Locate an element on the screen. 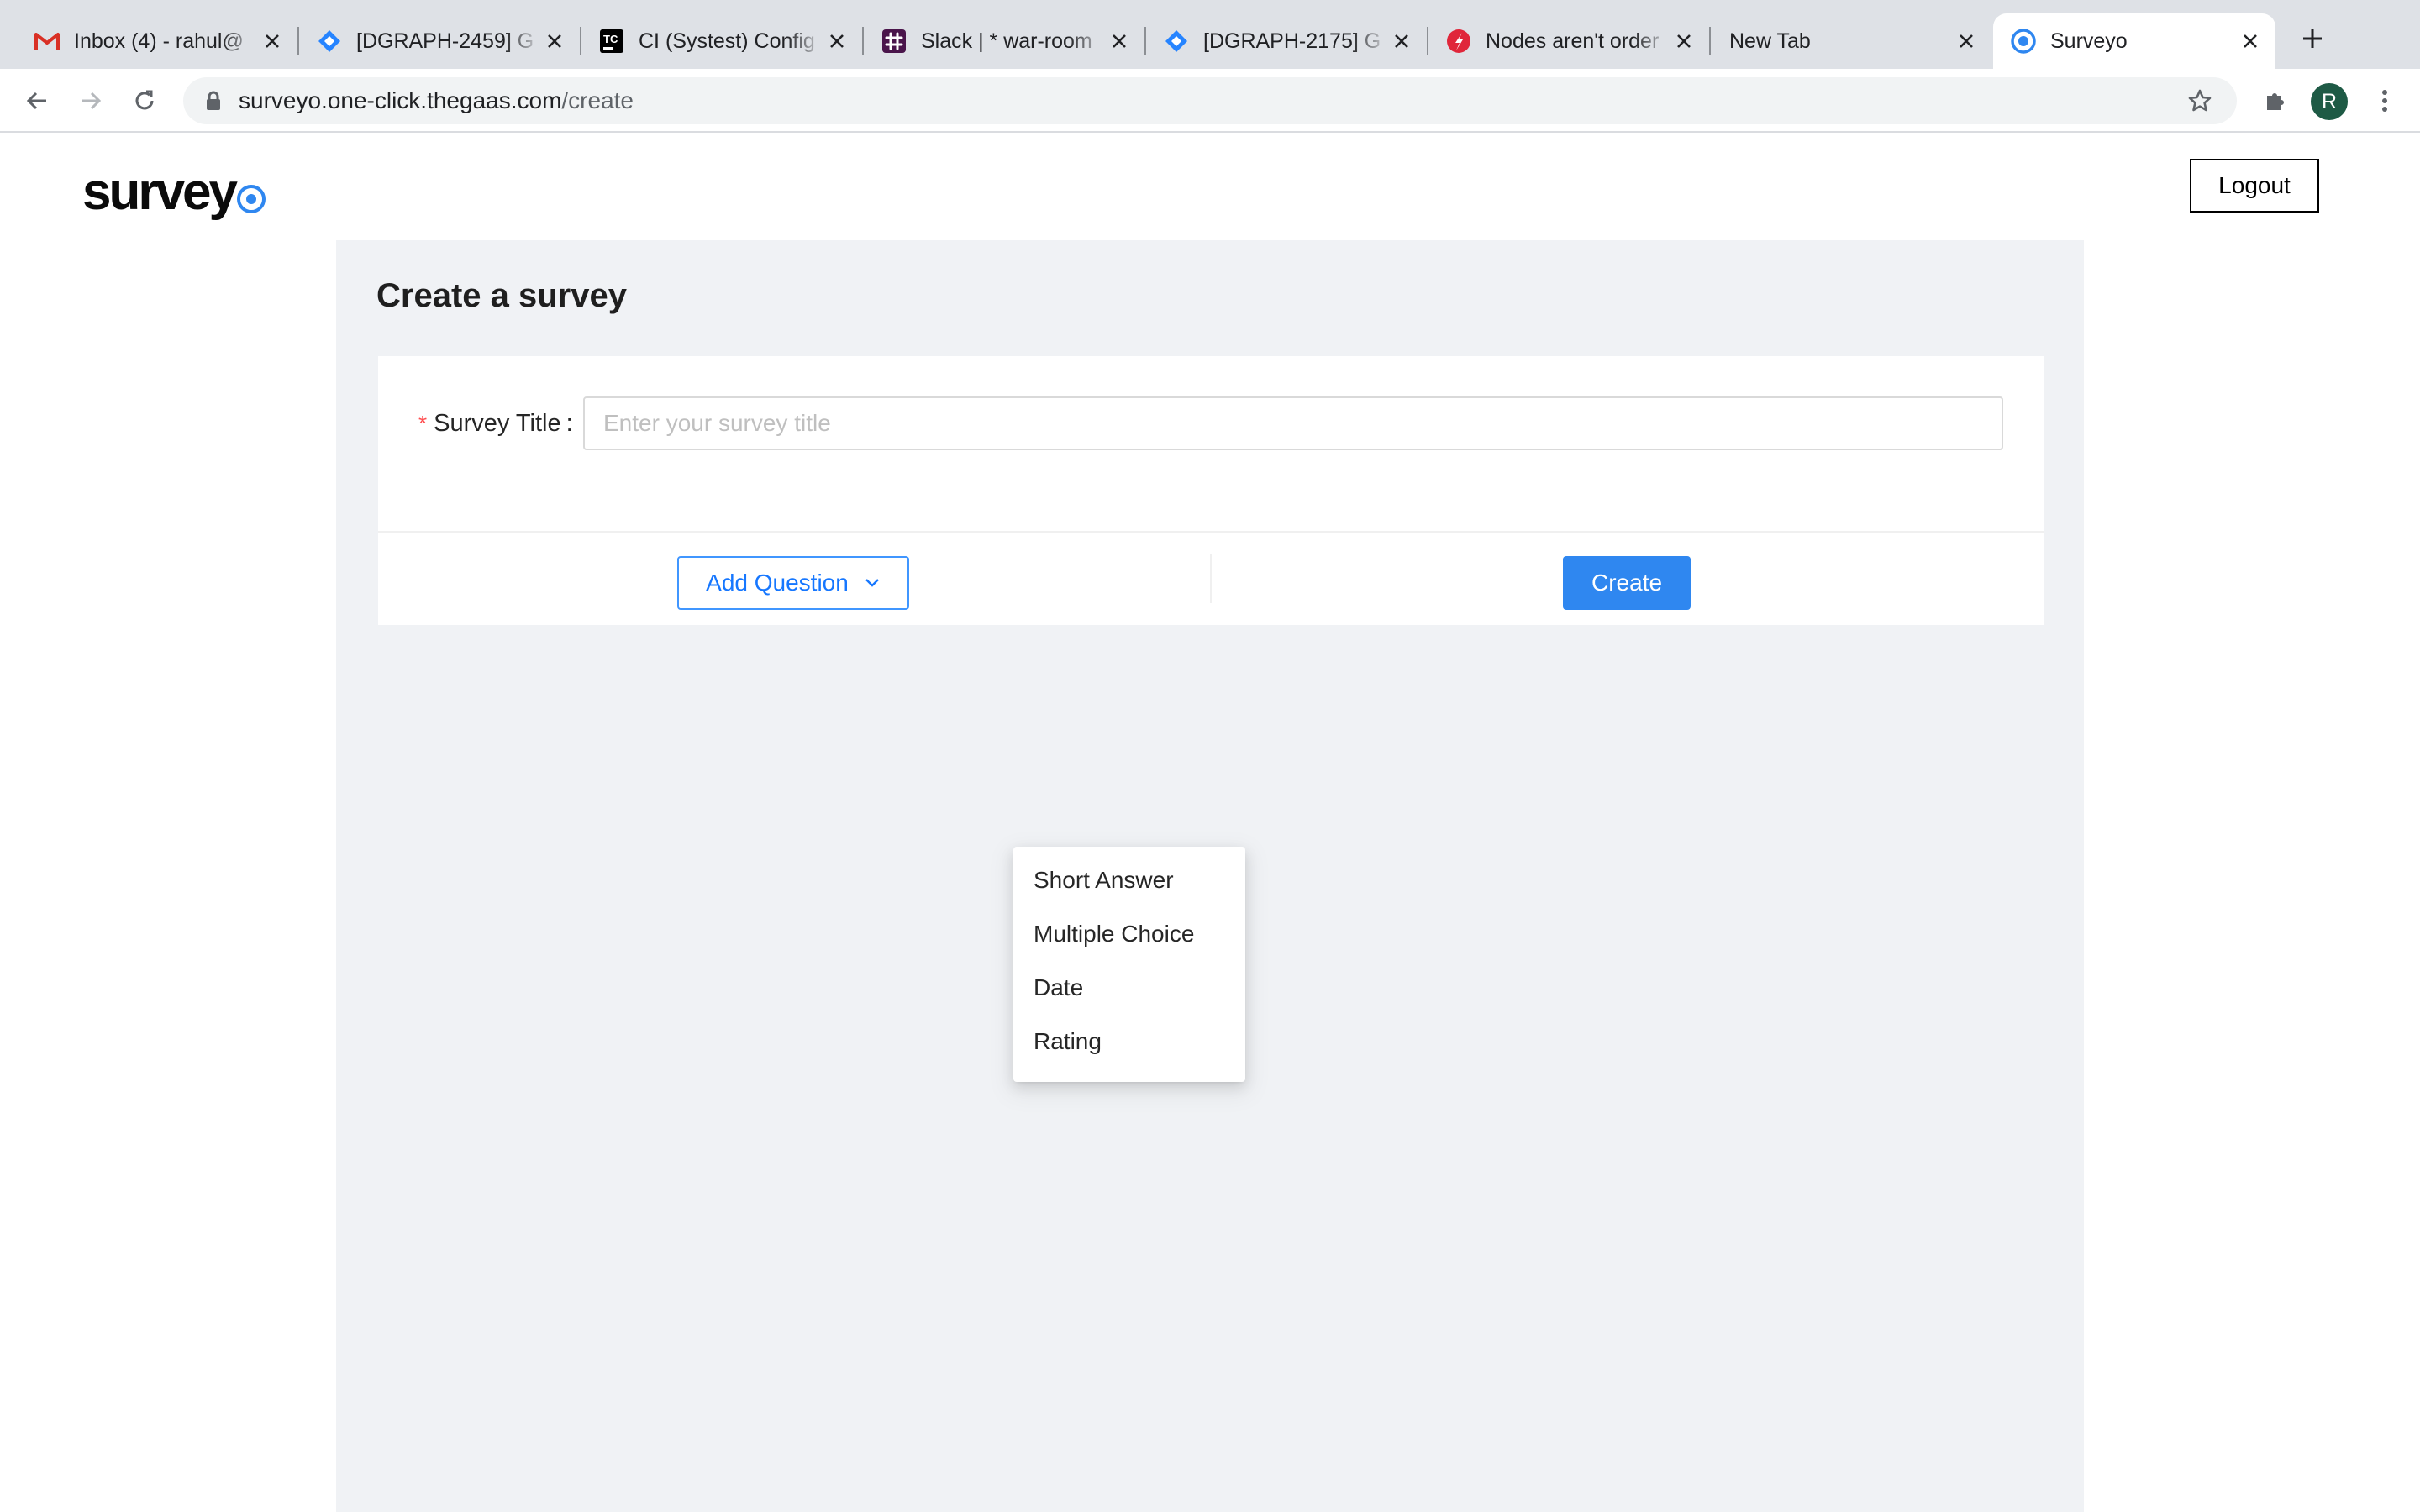 The width and height of the screenshot is (2420, 1512). chevron-down-icon is located at coordinates (872, 583).